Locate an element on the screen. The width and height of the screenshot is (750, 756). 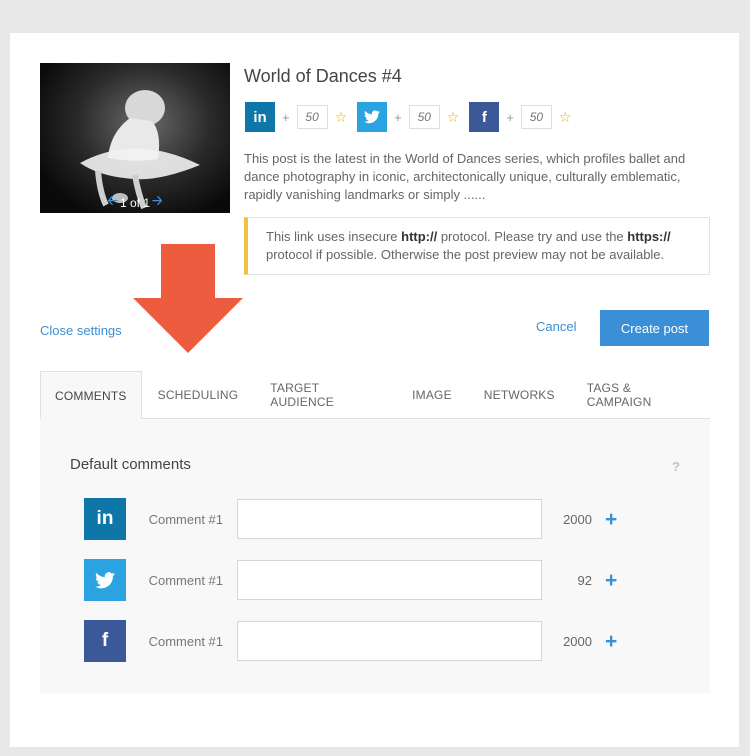
comment-row-twitter: Comment #1 92 + is located at coordinates (350, 580).